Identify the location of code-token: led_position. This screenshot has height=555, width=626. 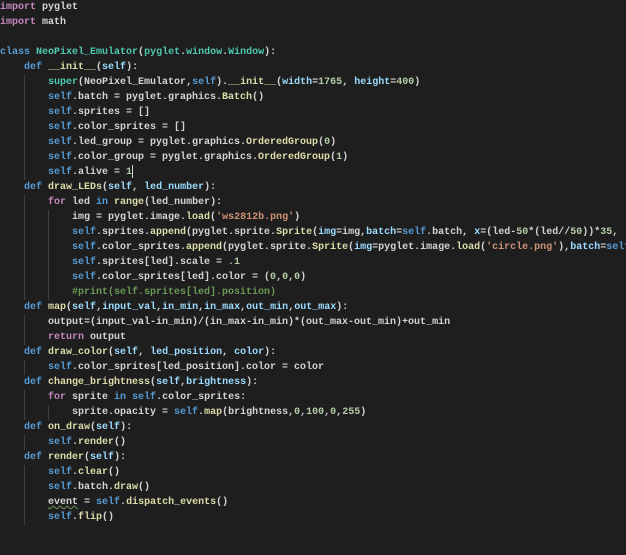
(186, 352).